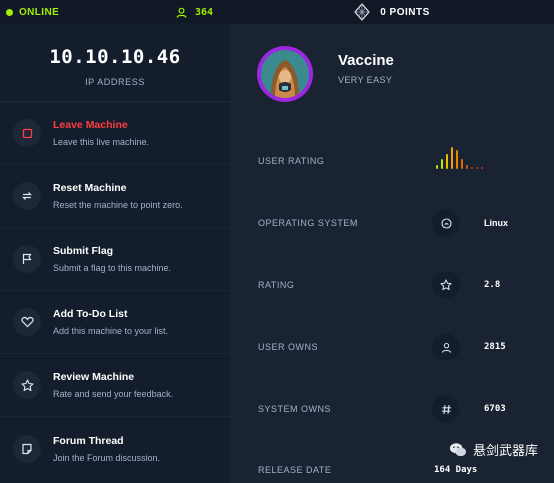  I want to click on machine-avatar, so click(285, 74).